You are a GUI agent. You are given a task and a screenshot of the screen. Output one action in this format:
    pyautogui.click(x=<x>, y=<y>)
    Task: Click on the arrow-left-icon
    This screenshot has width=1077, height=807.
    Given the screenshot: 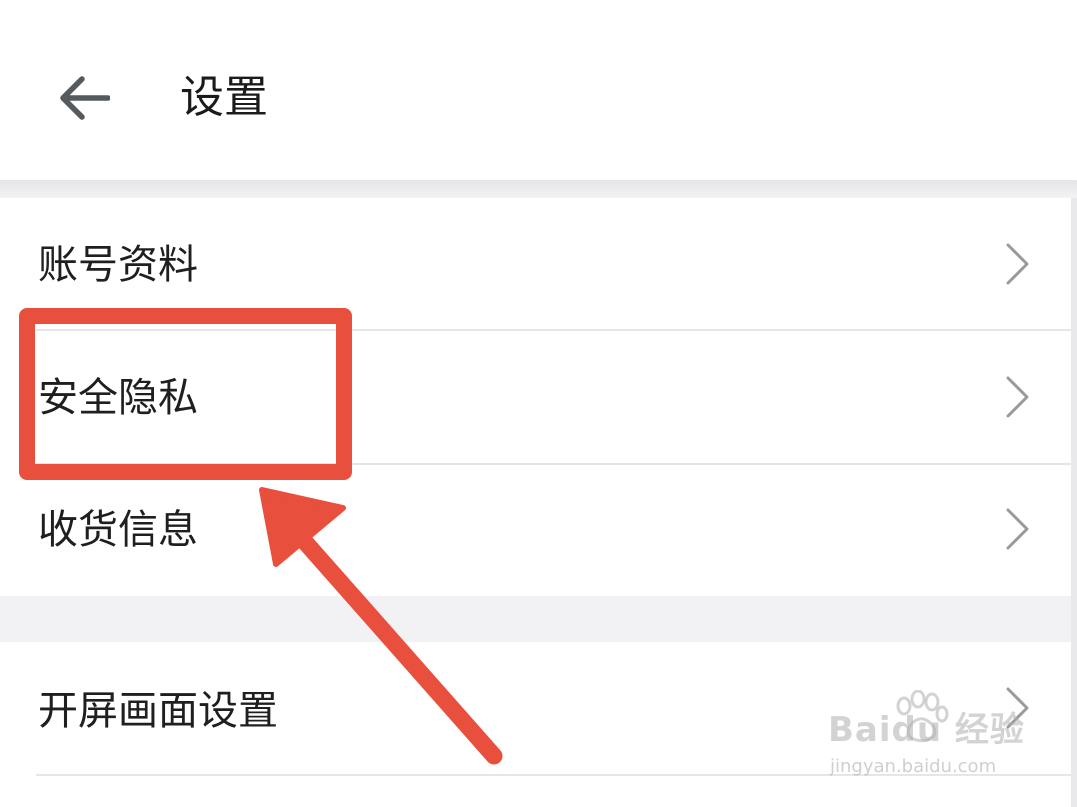 What is the action you would take?
    pyautogui.click(x=85, y=98)
    